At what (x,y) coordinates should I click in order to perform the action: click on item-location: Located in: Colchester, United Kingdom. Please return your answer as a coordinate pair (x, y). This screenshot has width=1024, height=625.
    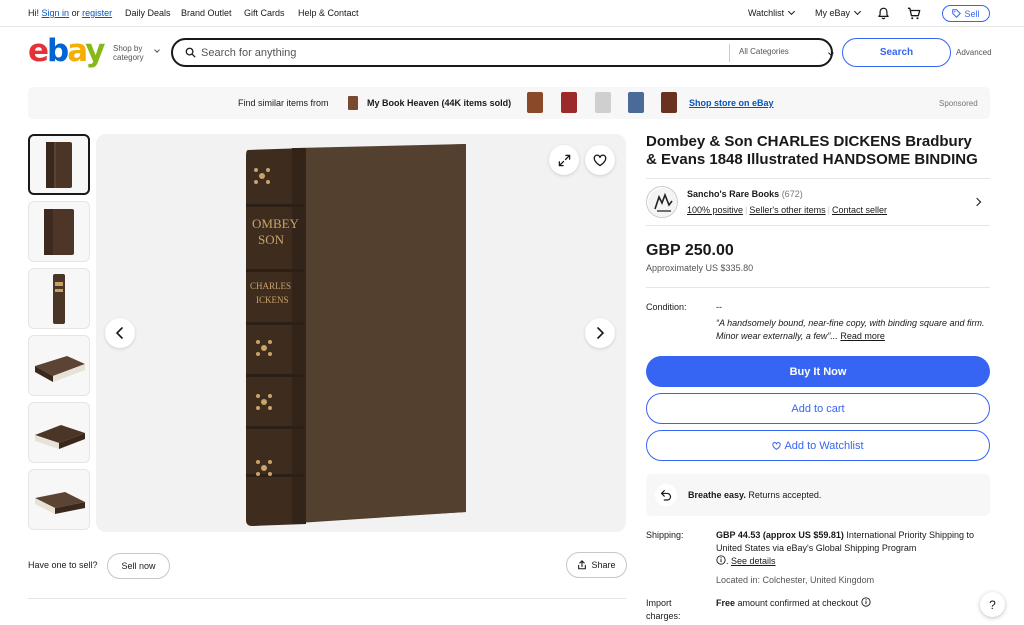
    Looking at the image, I should click on (795, 580).